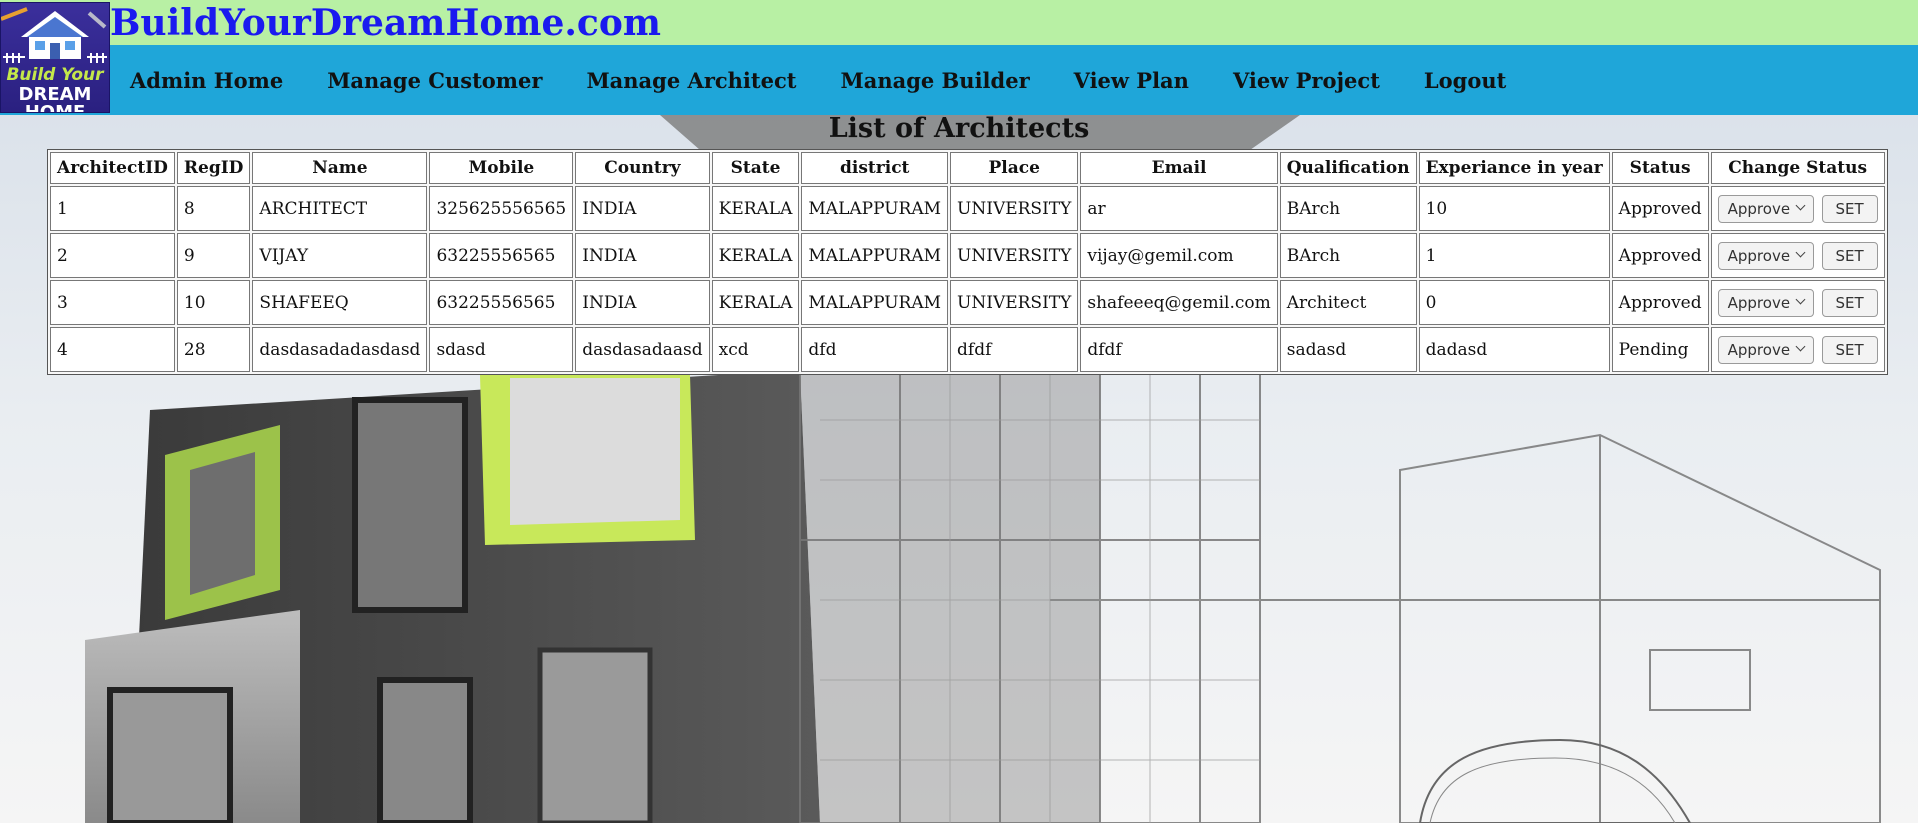 The width and height of the screenshot is (1918, 823). I want to click on site-title: BuildYourDreamHome.com, so click(385, 22).